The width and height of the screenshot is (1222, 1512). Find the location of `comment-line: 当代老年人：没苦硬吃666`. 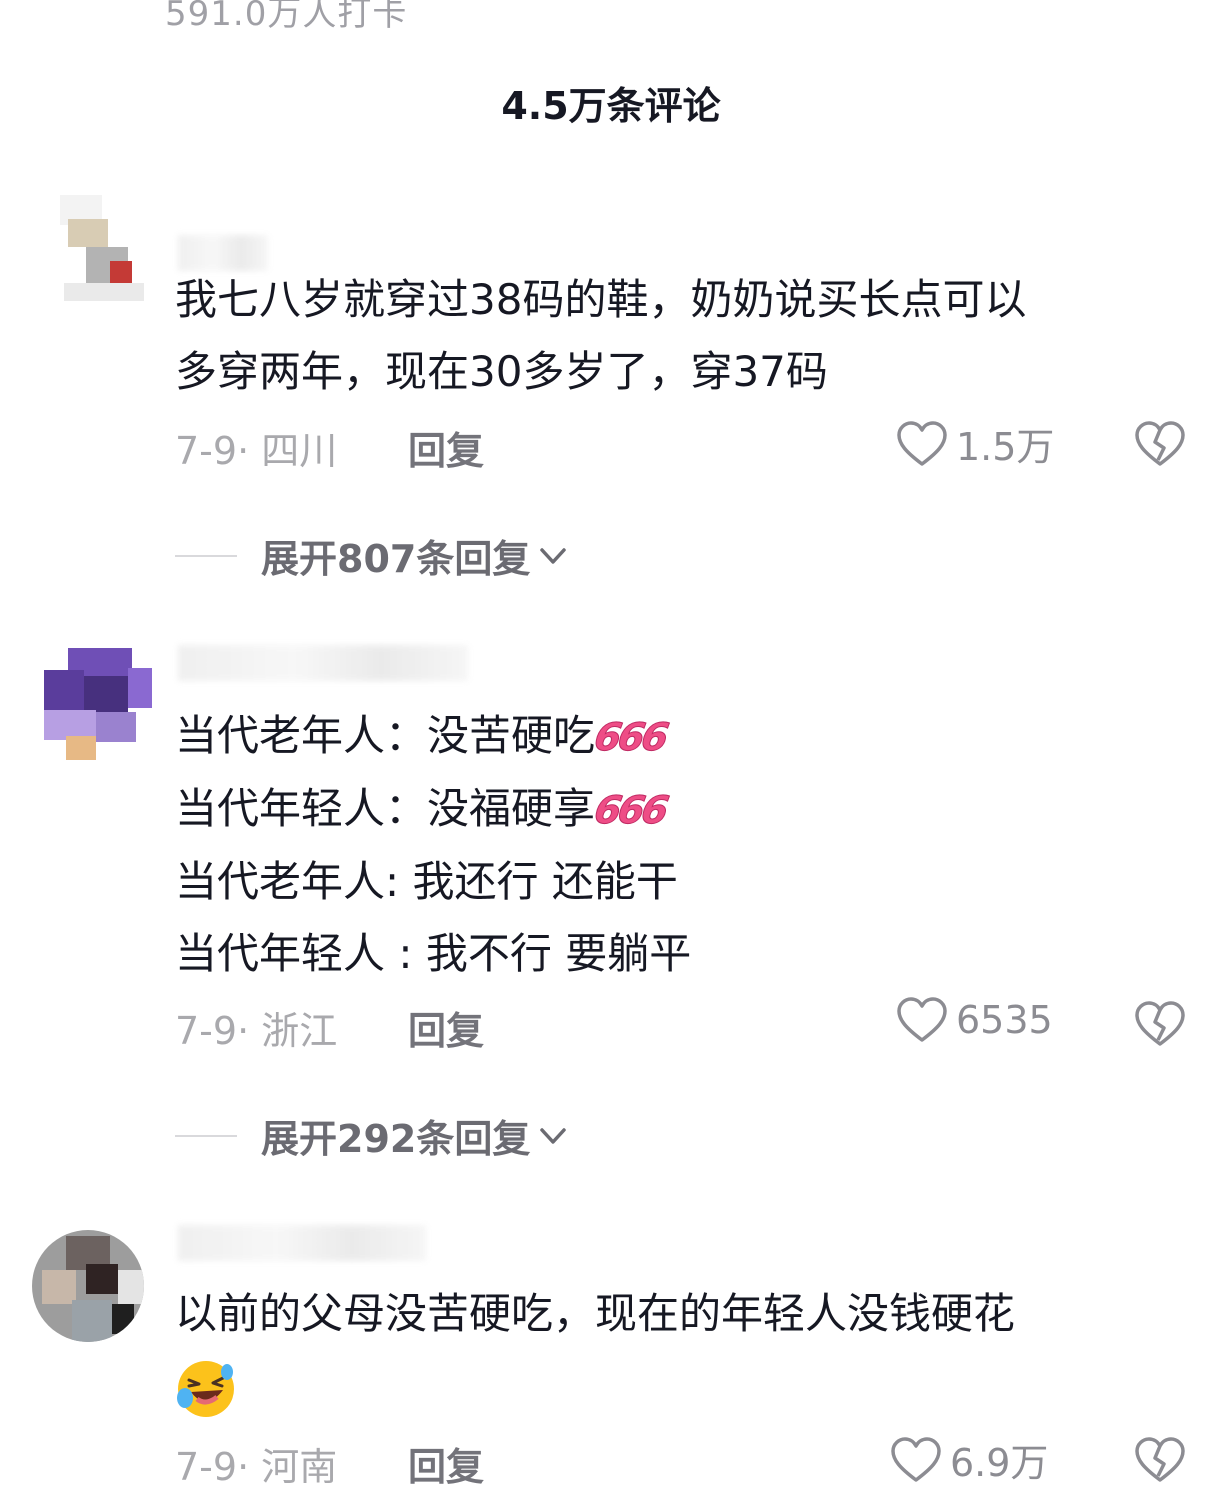

comment-line: 当代老年人：没苦硬吃666 is located at coordinates (680, 736).